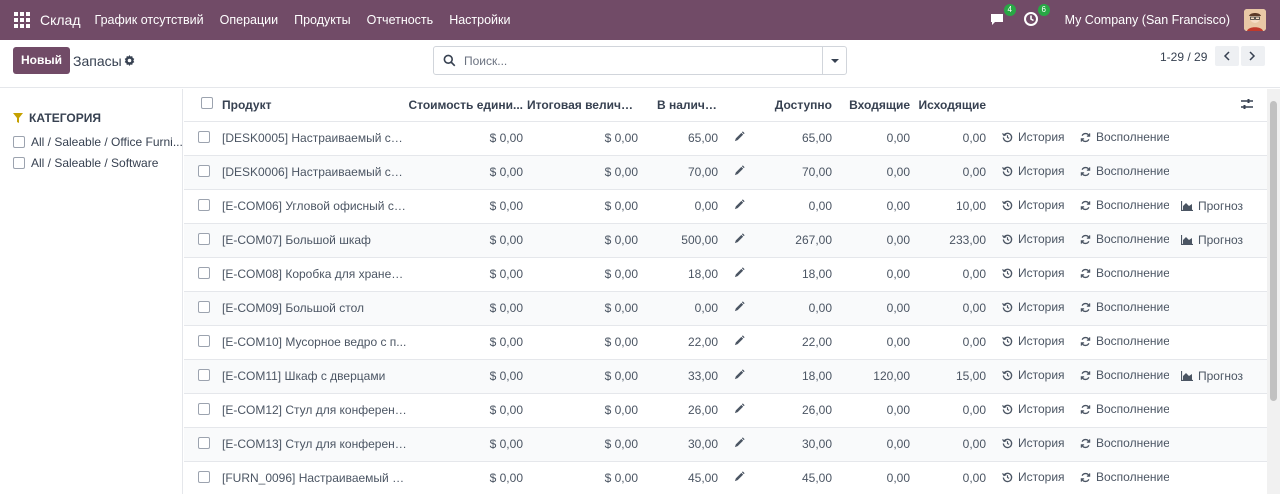 Image resolution: width=1280 pixels, height=494 pixels. I want to click on menu-item-time-off: График отсутствий, so click(149, 20).